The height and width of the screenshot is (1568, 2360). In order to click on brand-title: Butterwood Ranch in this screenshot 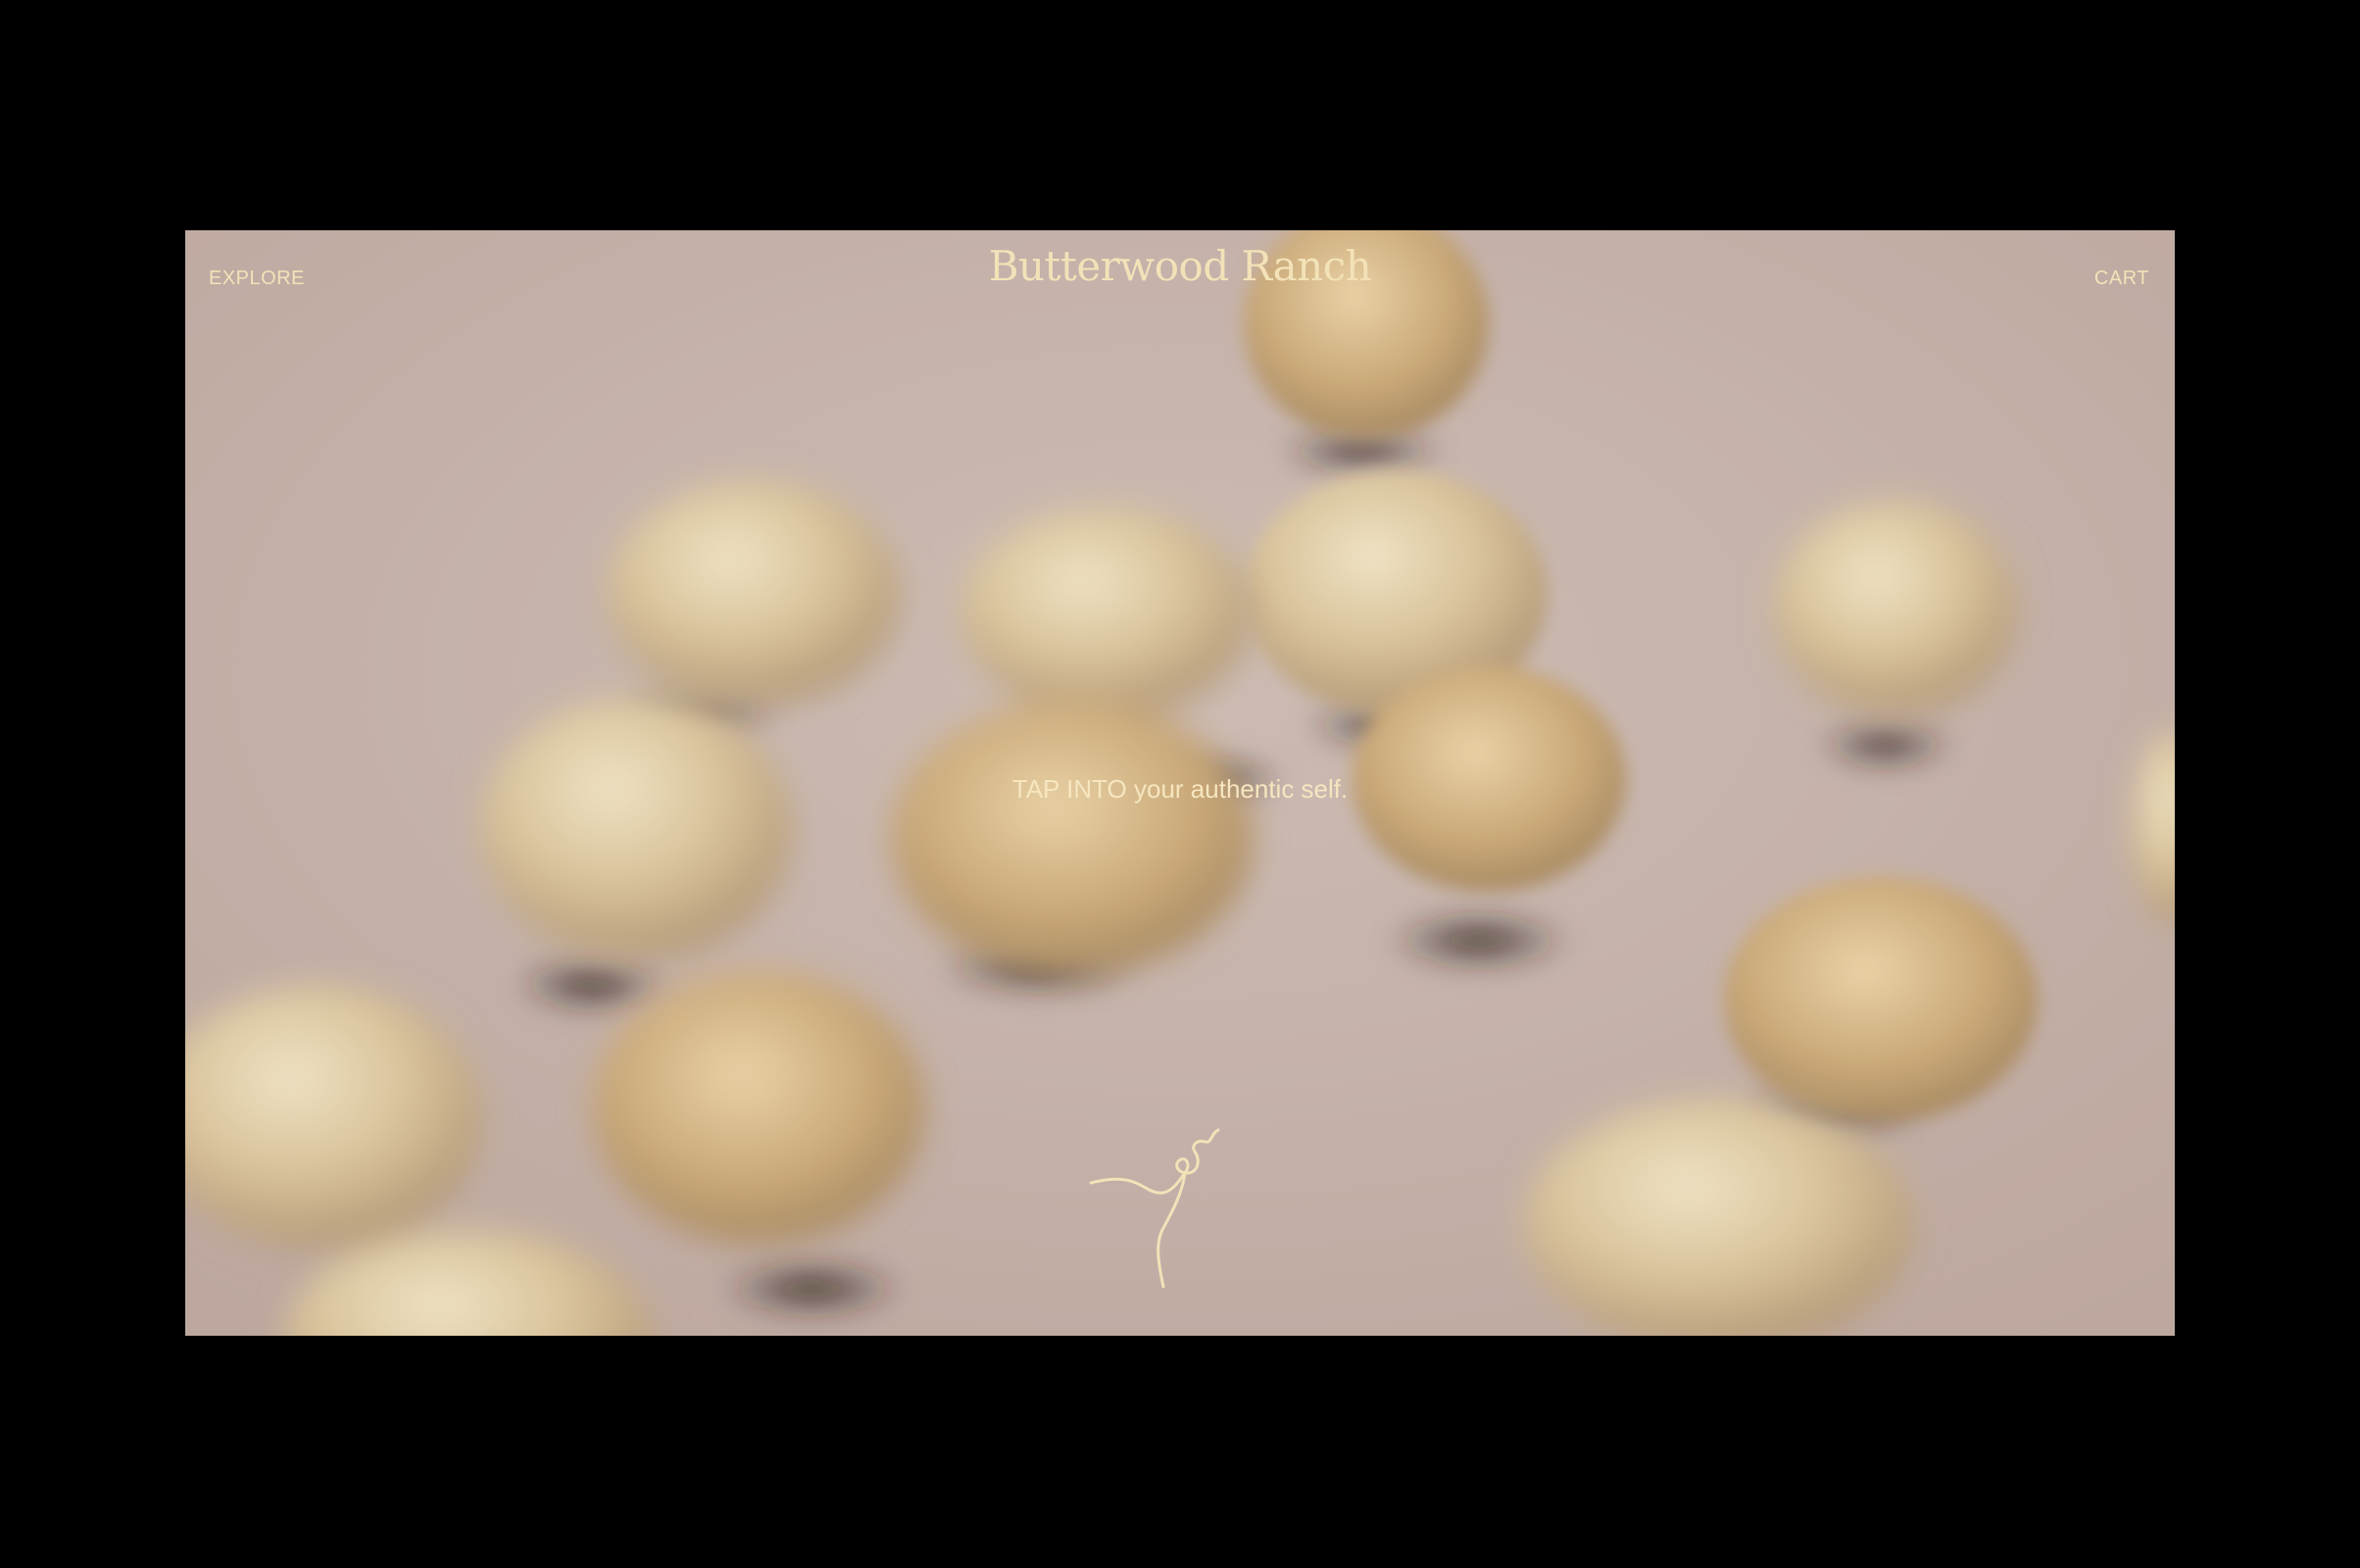, I will do `click(1180, 266)`.